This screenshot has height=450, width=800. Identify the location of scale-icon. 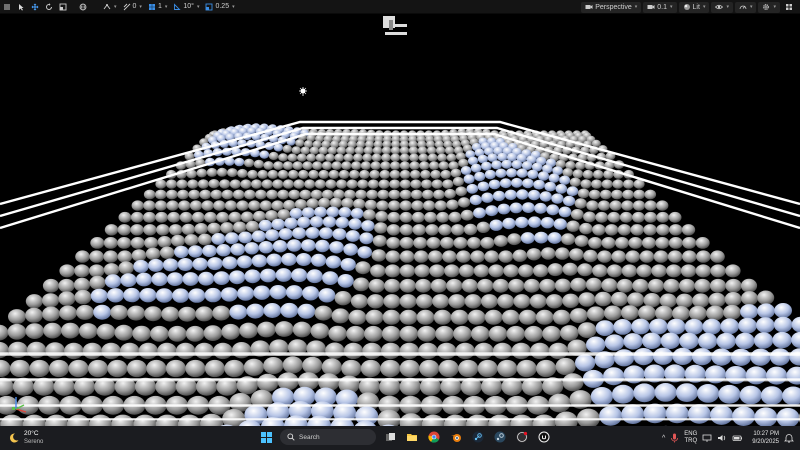
(63, 7).